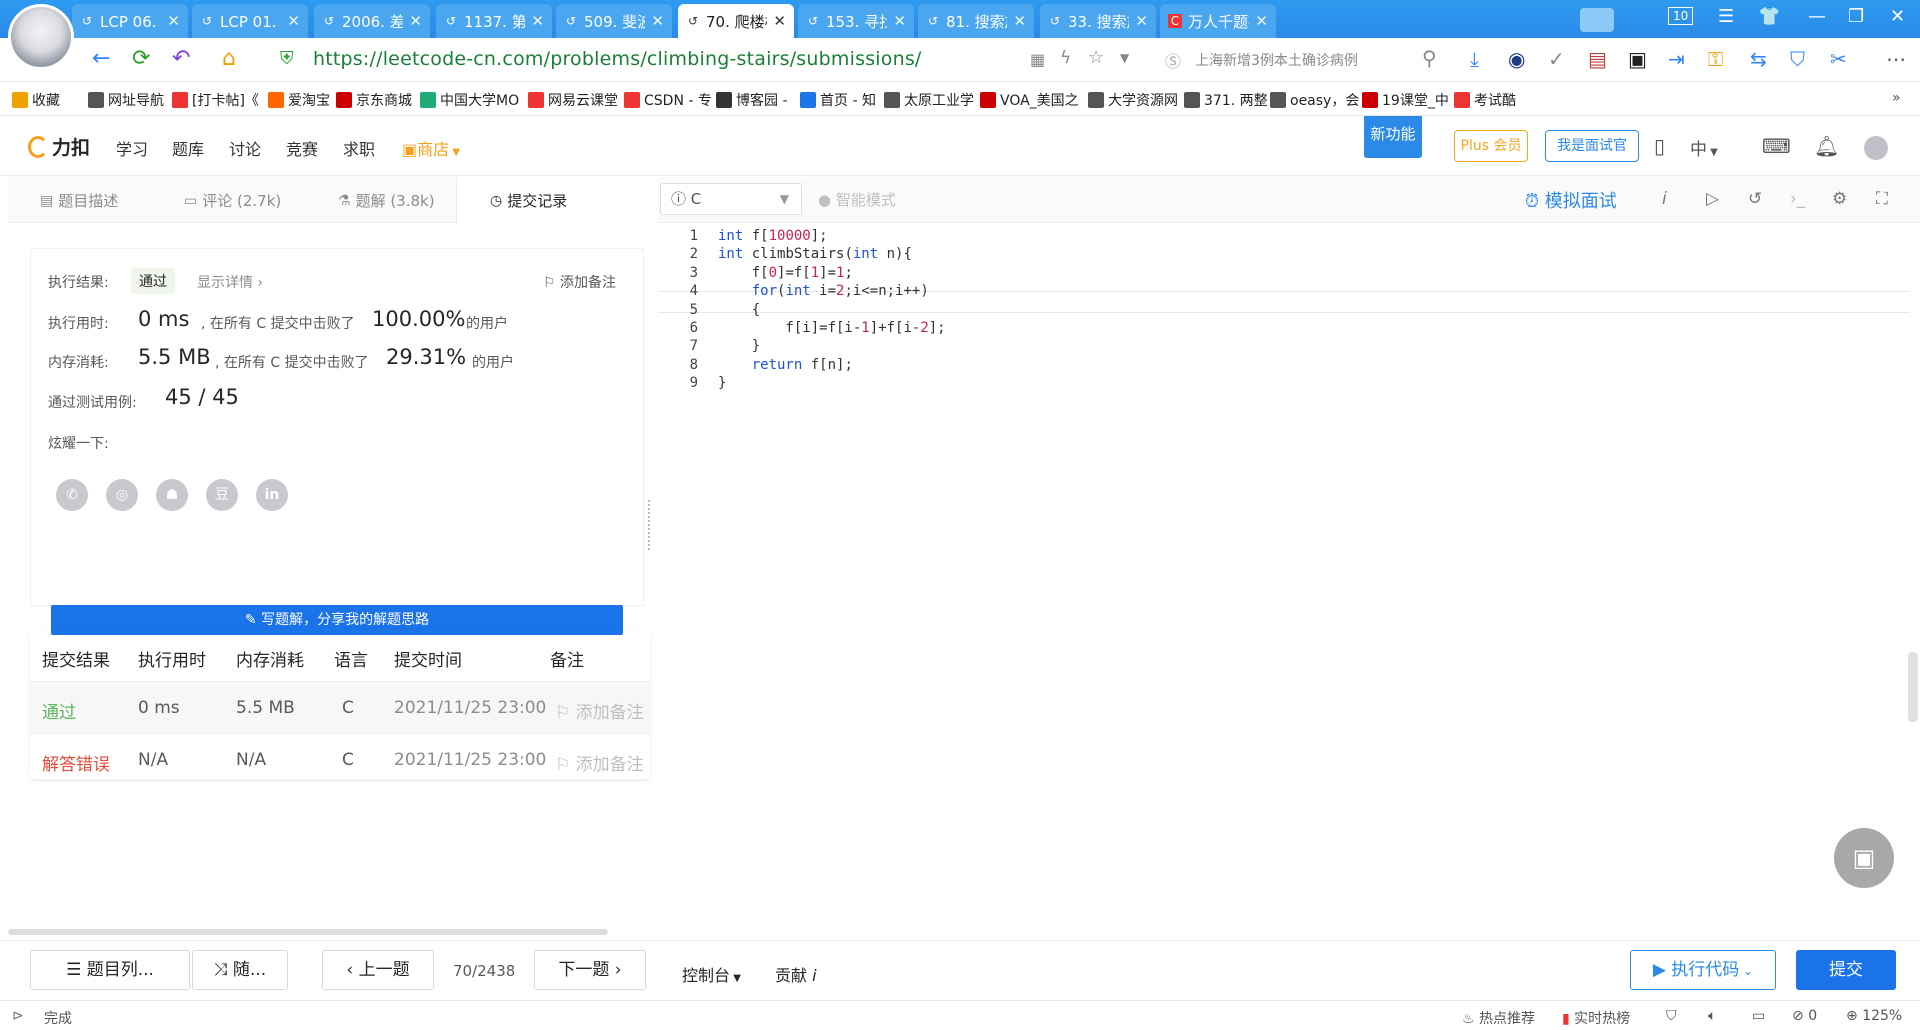 The height and width of the screenshot is (1030, 1920). I want to click on bookmark-item: 太原工业学, so click(929, 100).